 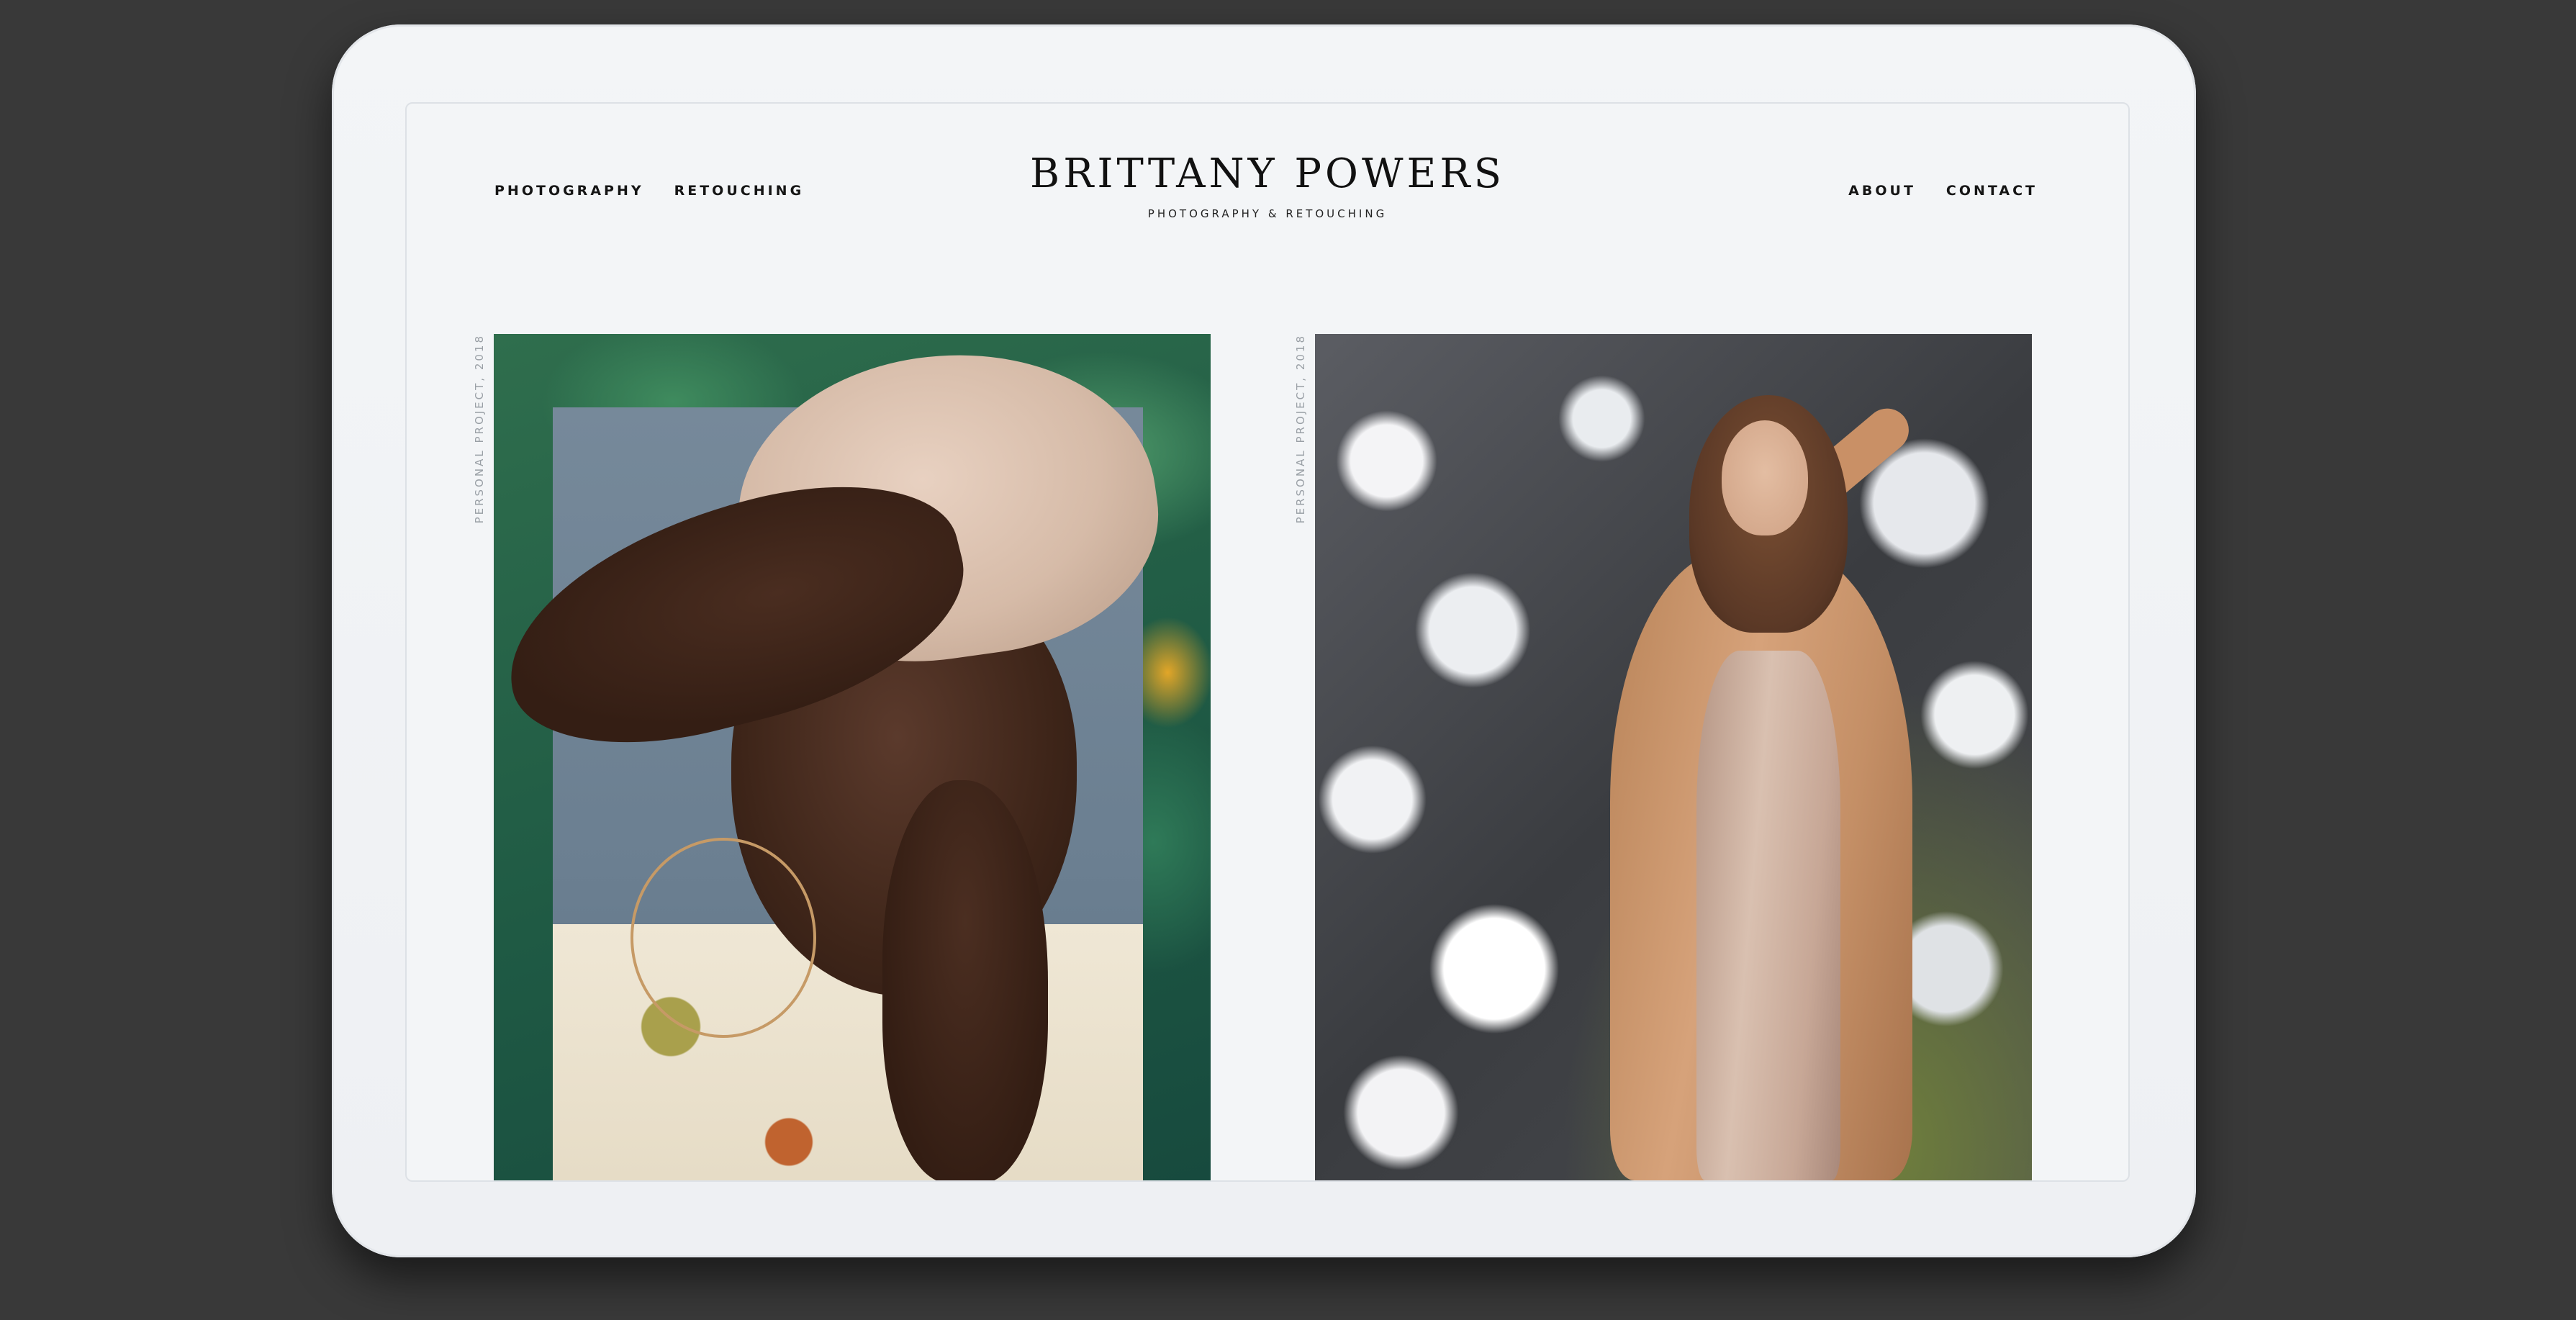 What do you see at coordinates (723, 938) in the screenshot?
I see `photo-earring` at bounding box center [723, 938].